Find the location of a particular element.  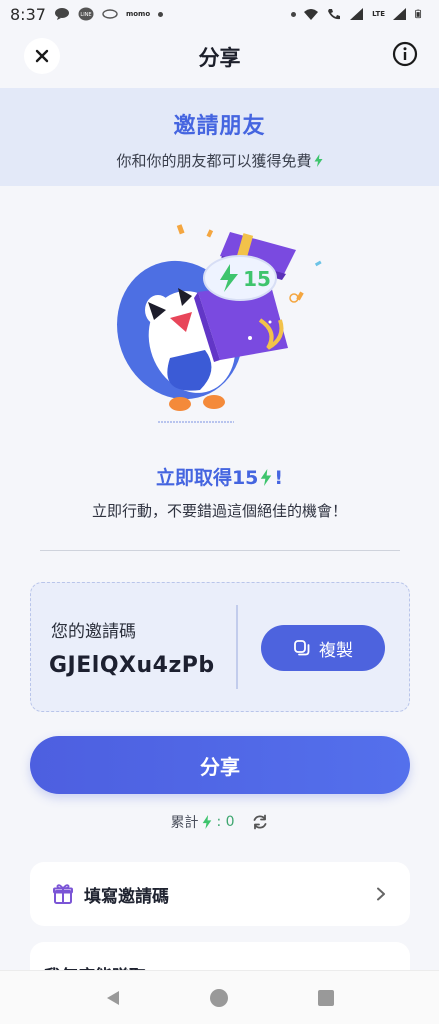

offer-title: 立即取得15! is located at coordinates (219, 476).